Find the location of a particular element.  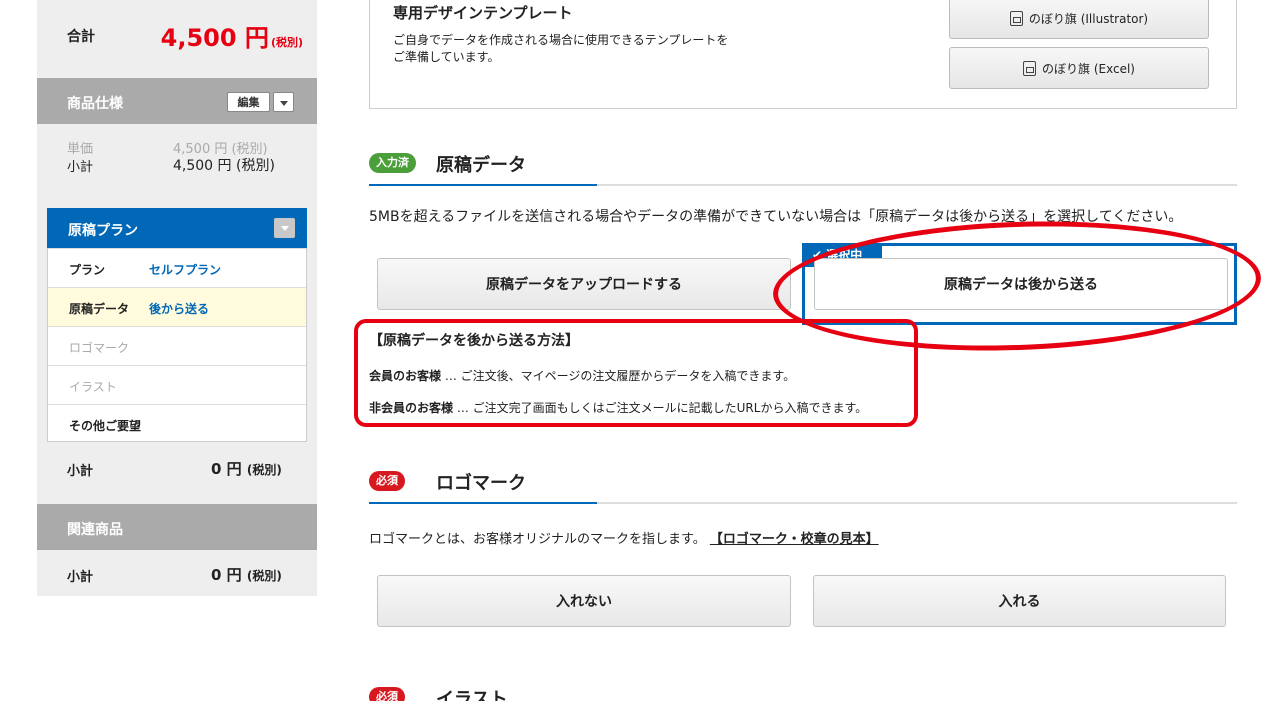

logomark-sample-link: 【ロゴマーク・校章の見本】 is located at coordinates (794, 539).